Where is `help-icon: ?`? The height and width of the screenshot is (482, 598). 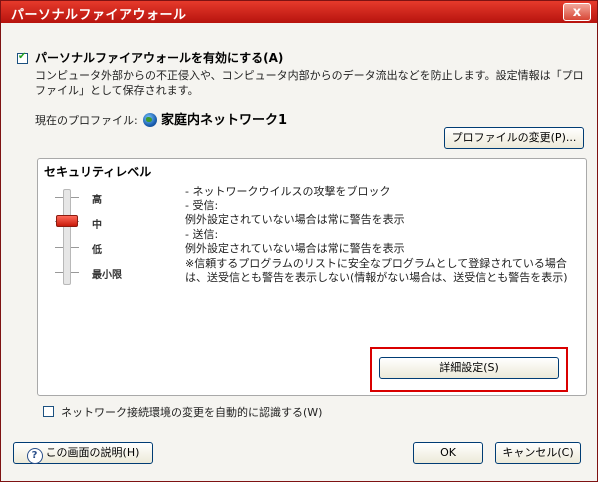 help-icon: ? is located at coordinates (34, 456).